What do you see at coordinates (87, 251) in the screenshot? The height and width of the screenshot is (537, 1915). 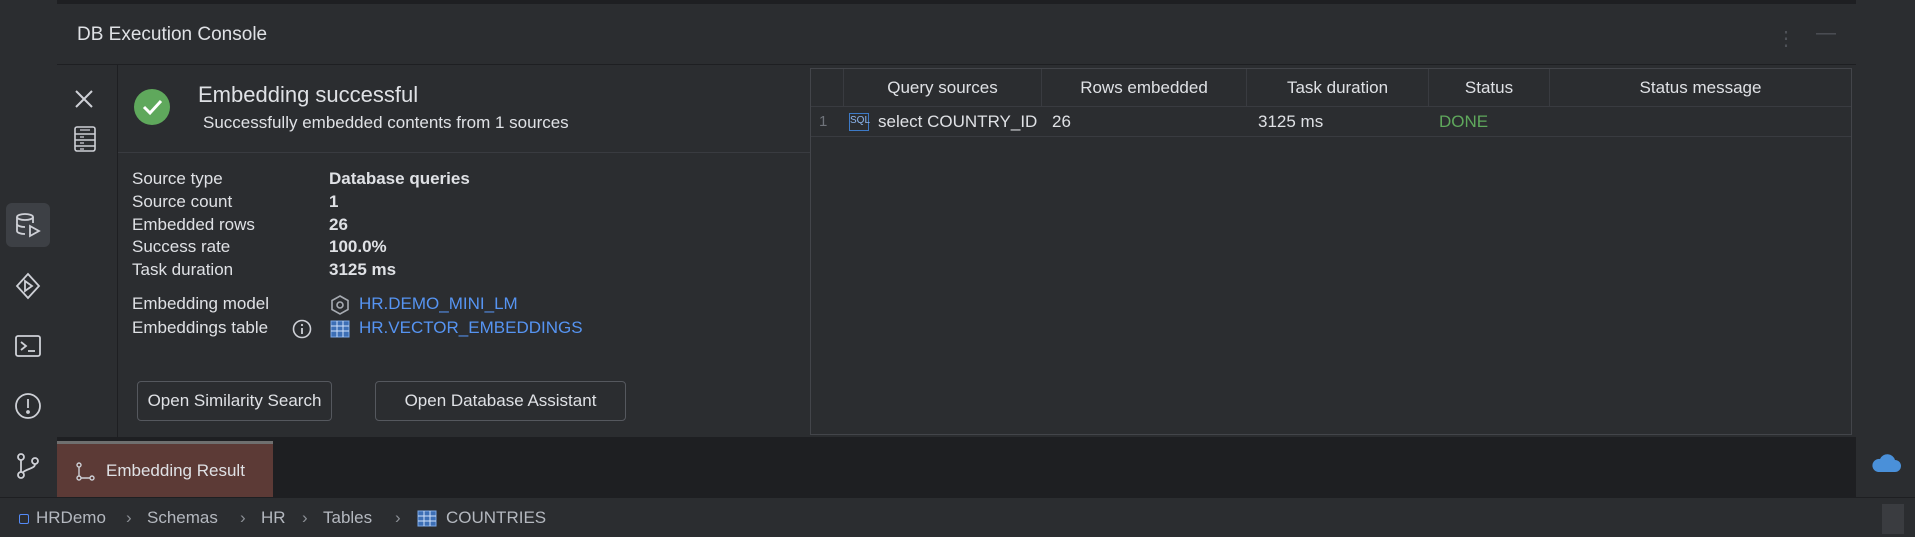 I see `panel-toolbar` at bounding box center [87, 251].